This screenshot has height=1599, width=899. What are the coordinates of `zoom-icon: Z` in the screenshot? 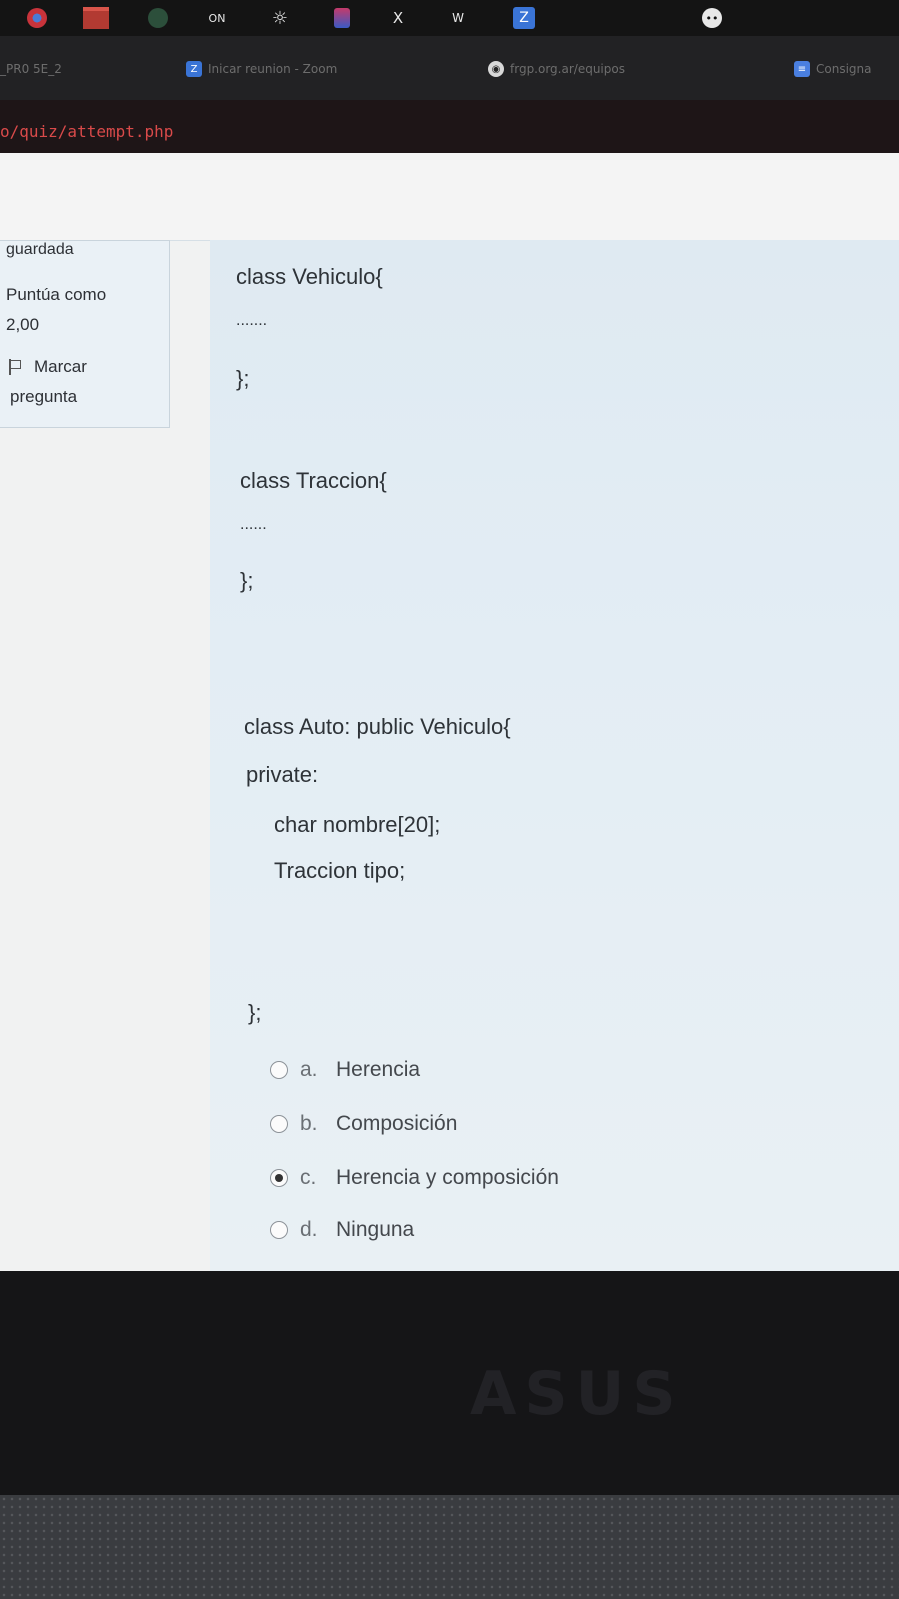 It's located at (524, 18).